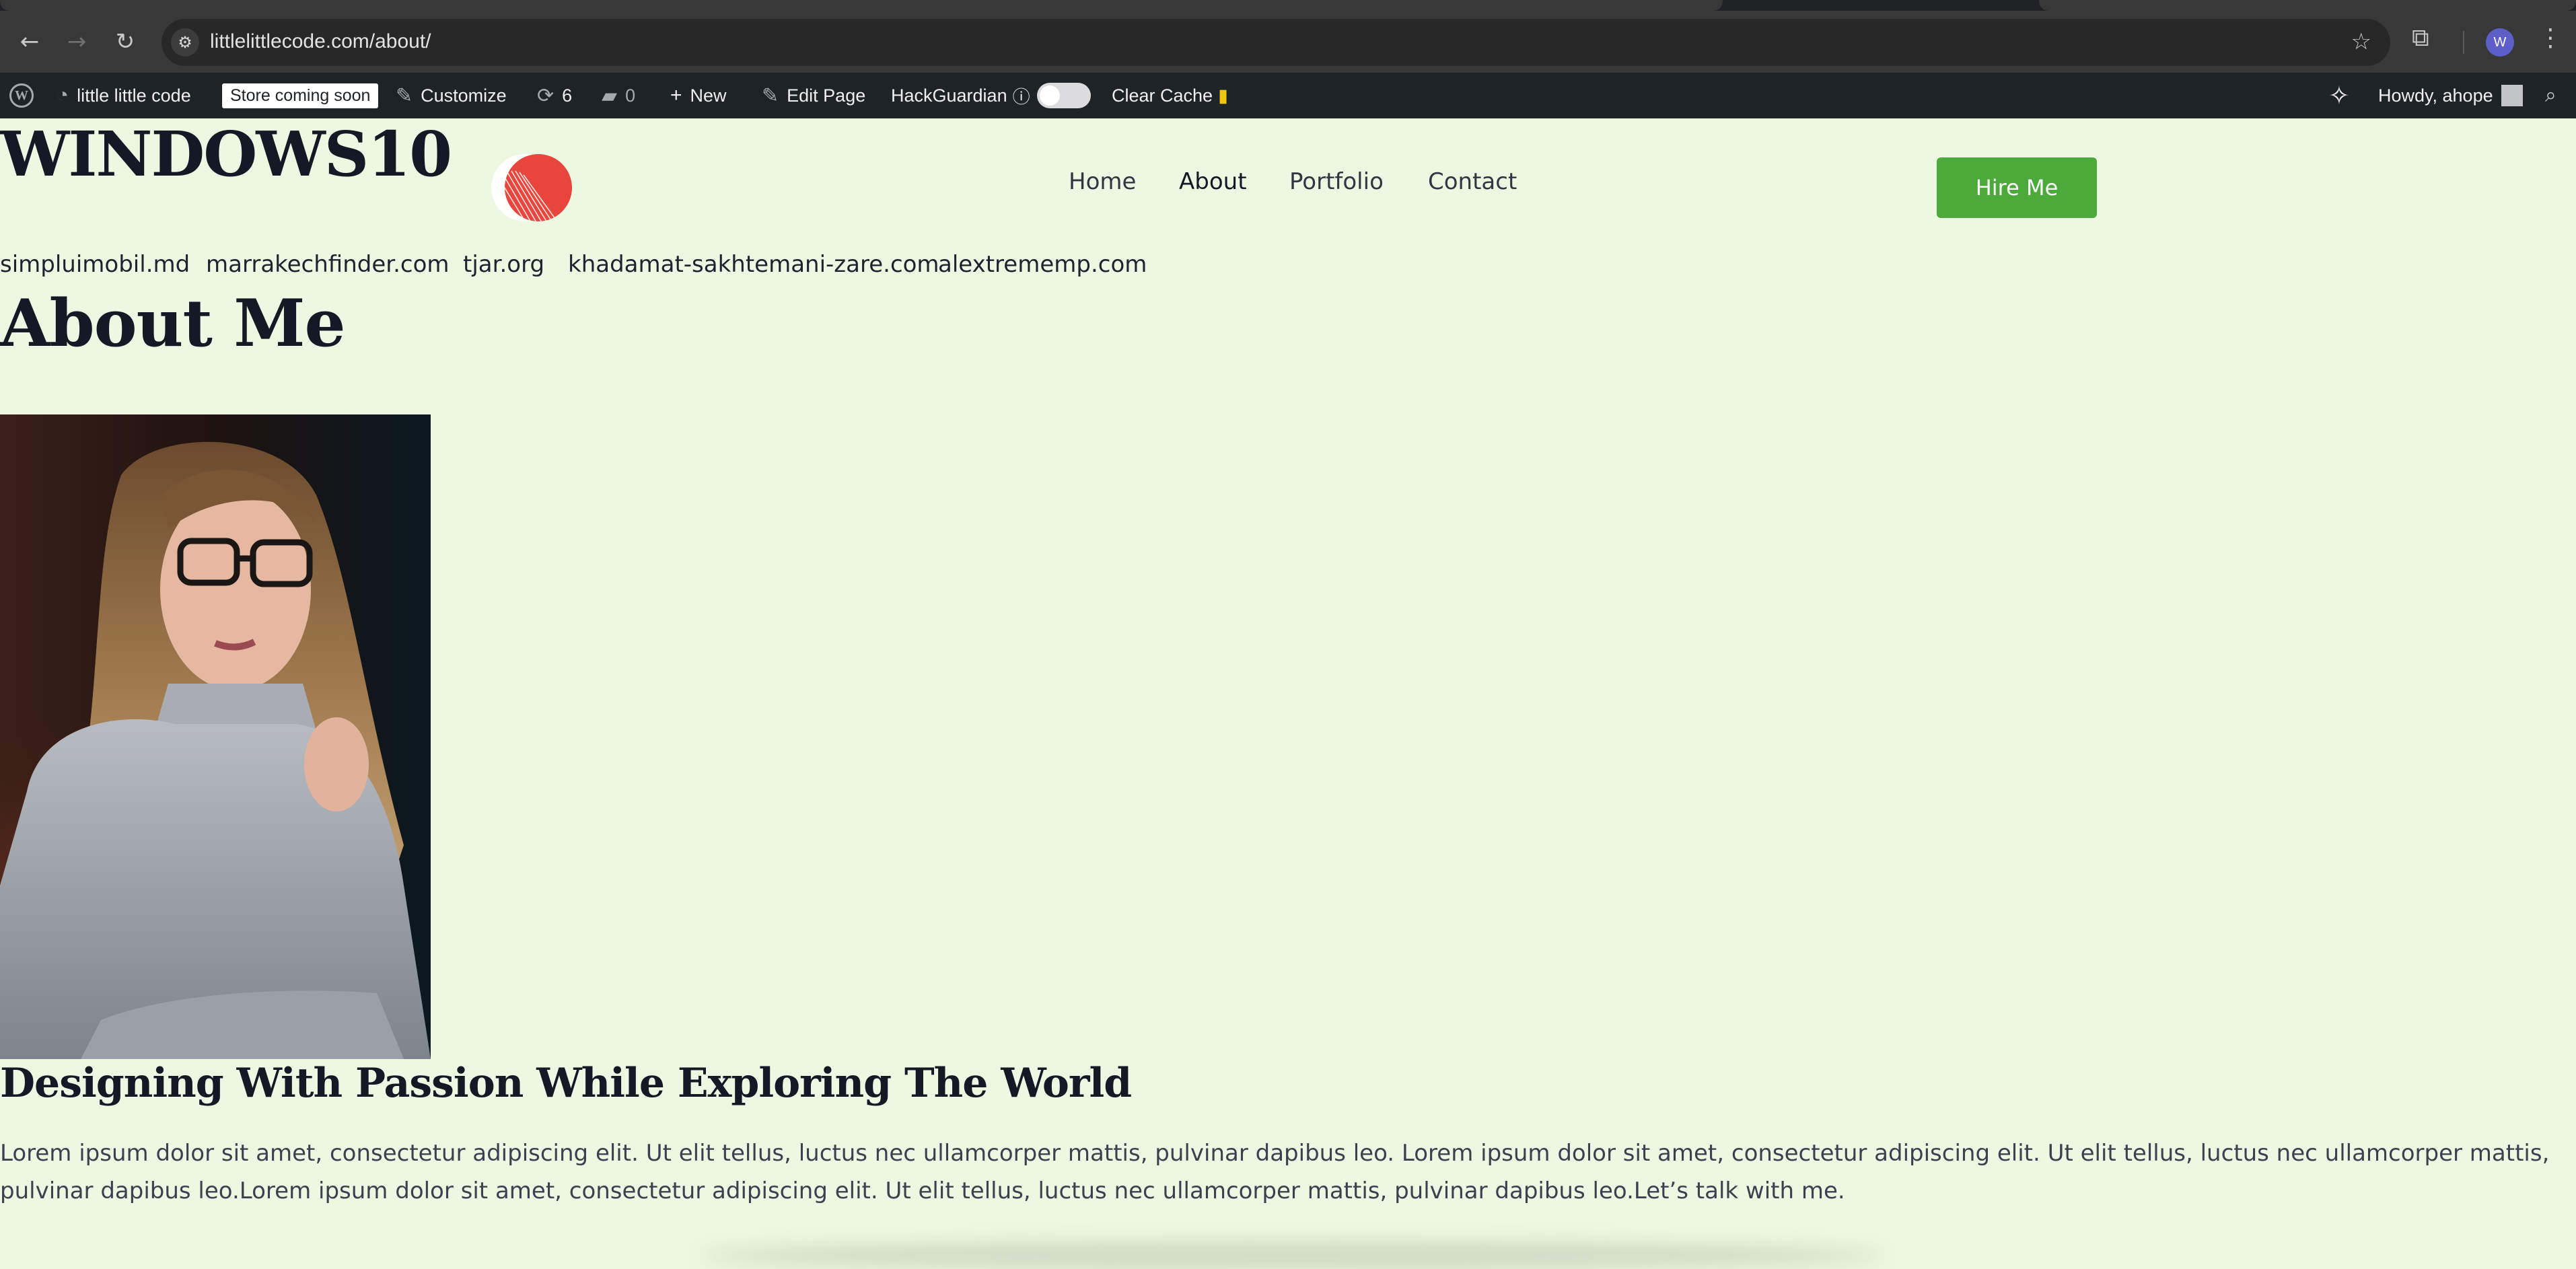  Describe the element at coordinates (1063, 95) in the screenshot. I see `hackguardian-toggle` at that location.